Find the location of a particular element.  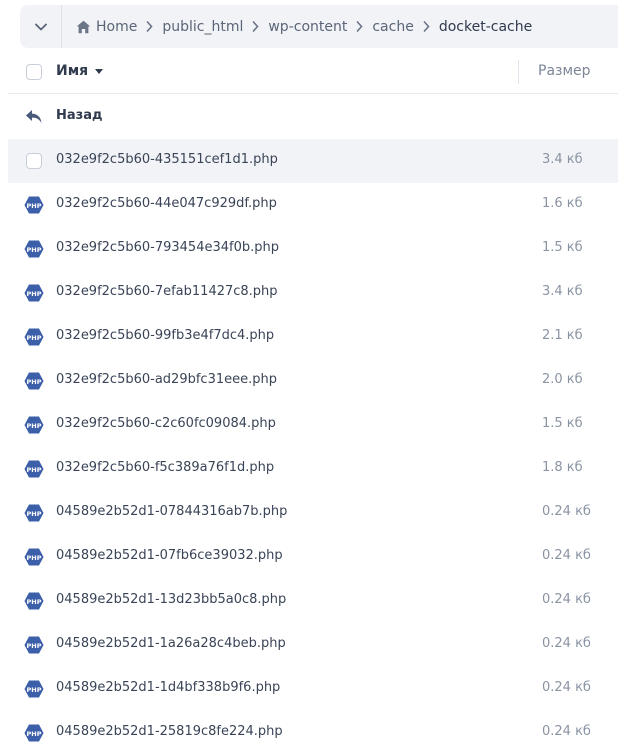

table-row: PHP 04589e2b52d1-1d4bf338b9f6.php 0.24 кб is located at coordinates (313, 689).